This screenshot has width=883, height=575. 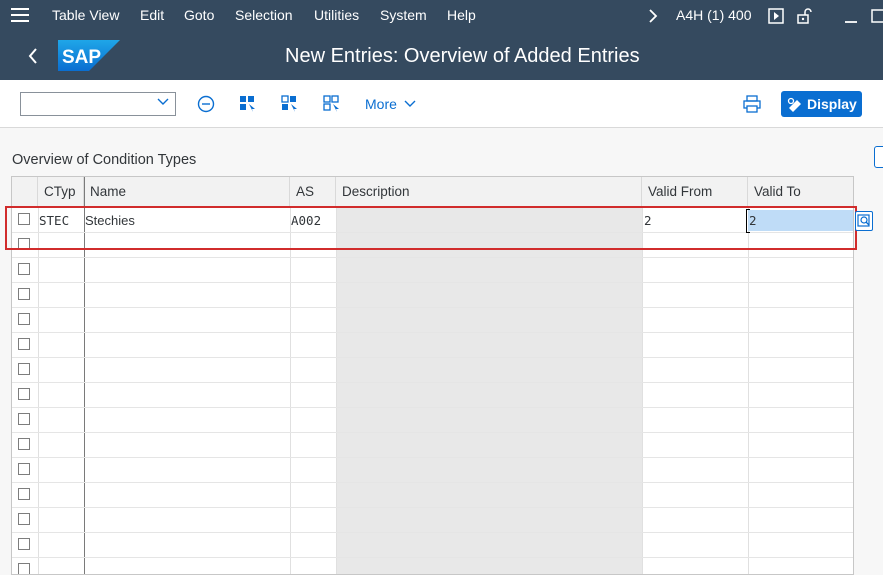 I want to click on sap-logo: SAP, so click(x=89, y=55).